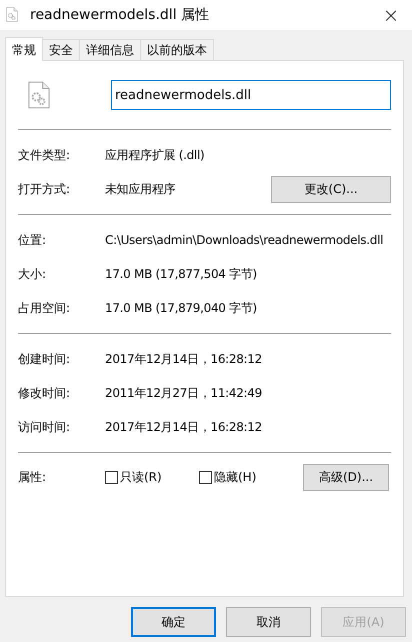 The width and height of the screenshot is (412, 642). Describe the element at coordinates (141, 477) in the screenshot. I see `checkbox-label: 只读(R)` at that location.